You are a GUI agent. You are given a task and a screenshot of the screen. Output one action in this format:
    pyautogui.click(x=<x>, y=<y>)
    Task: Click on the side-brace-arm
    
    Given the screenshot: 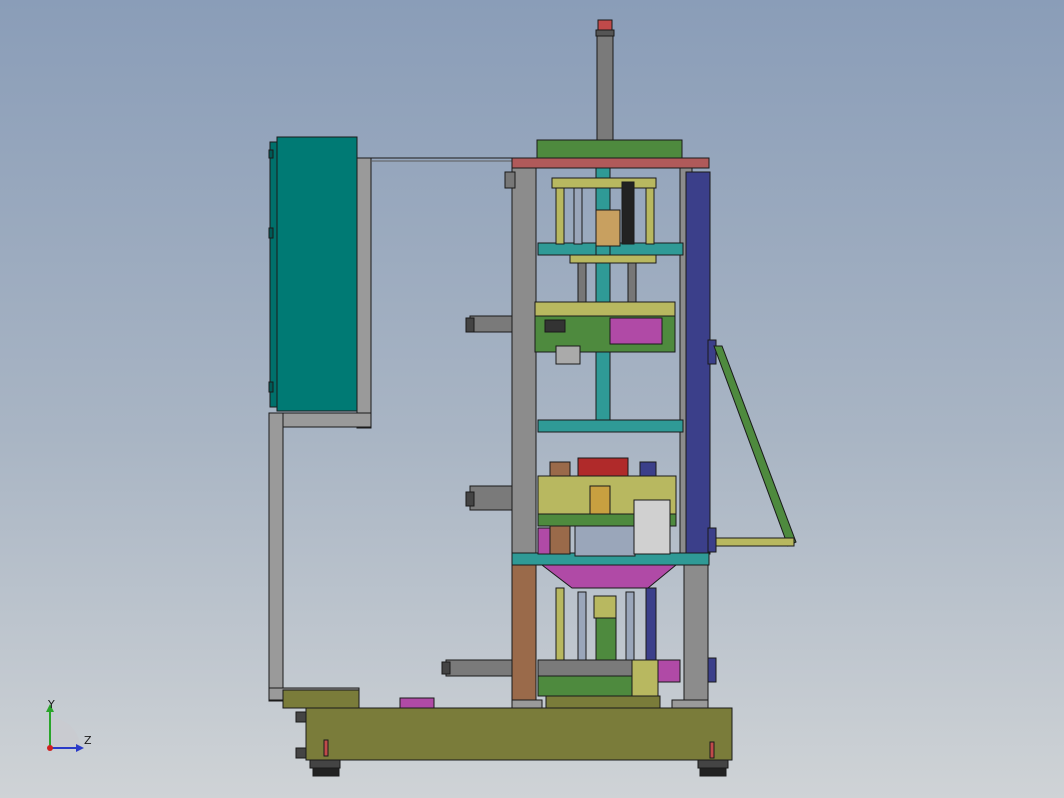 What is the action you would take?
    pyautogui.click(x=755, y=446)
    